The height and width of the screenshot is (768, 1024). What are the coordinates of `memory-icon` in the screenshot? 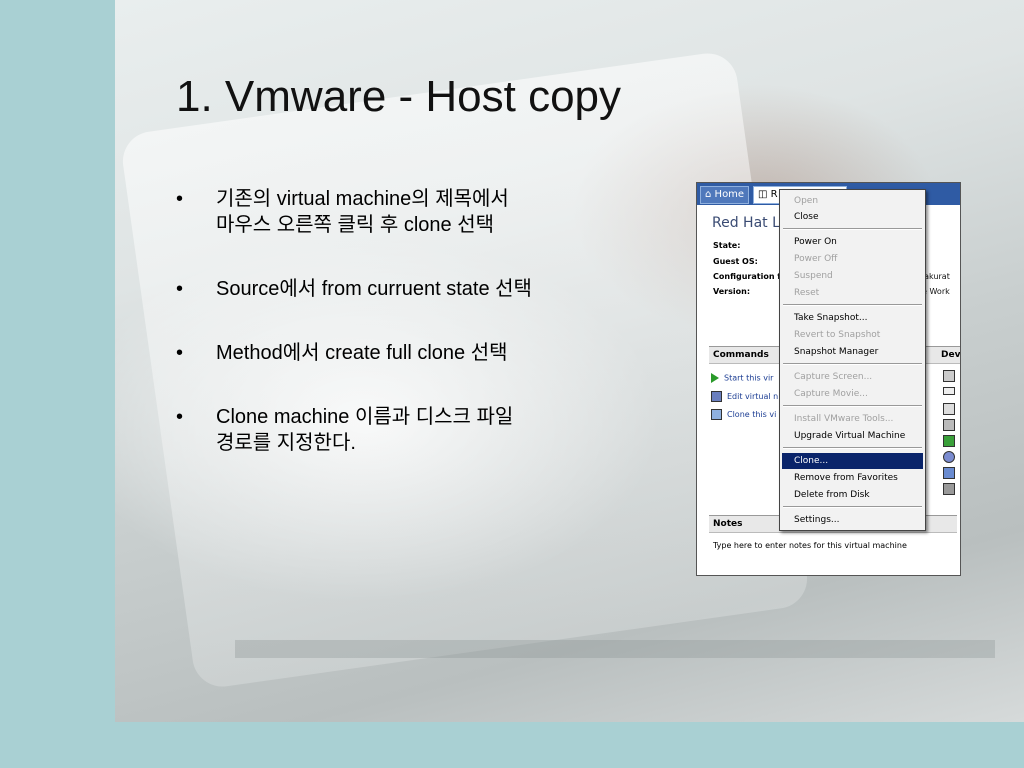 It's located at (949, 376).